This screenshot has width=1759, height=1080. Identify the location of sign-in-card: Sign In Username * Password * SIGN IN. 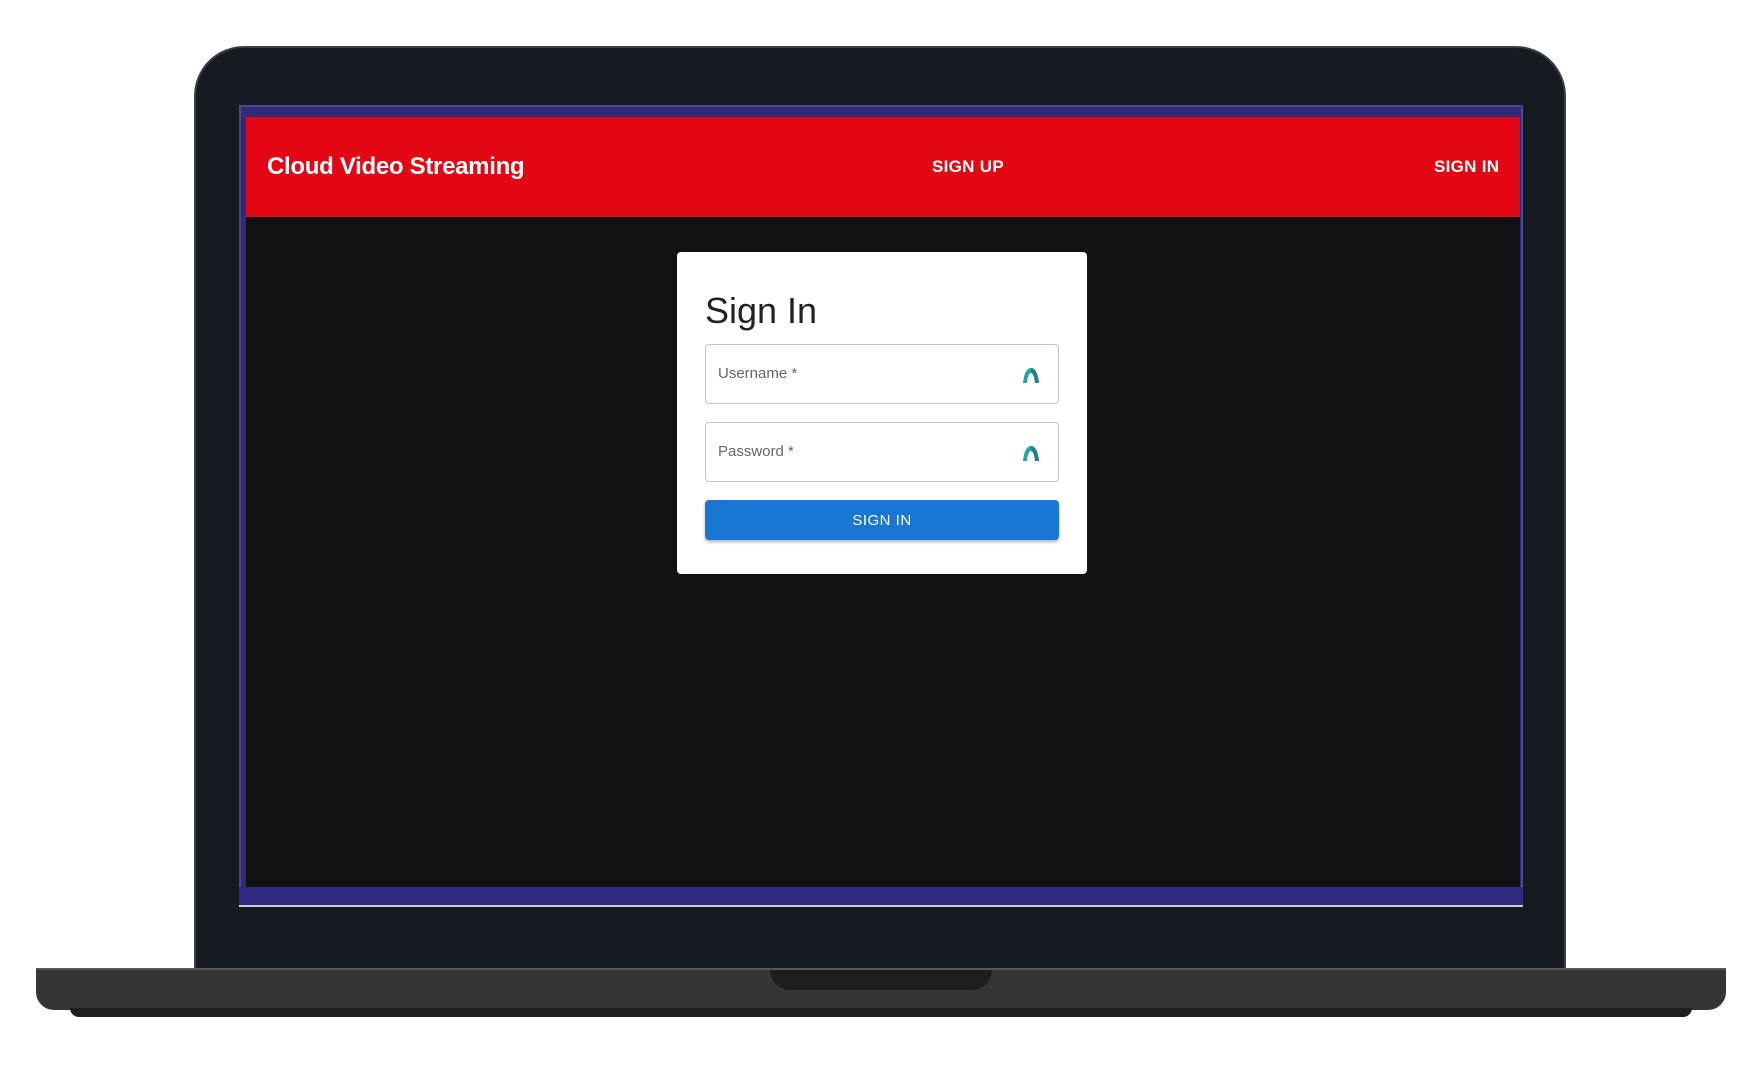
(882, 413).